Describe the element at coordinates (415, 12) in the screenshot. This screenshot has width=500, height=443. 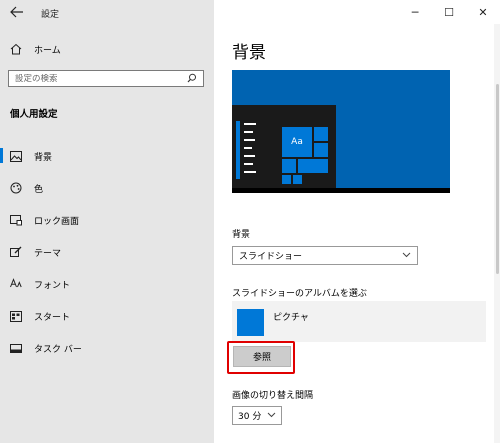
I see `minimize-icon: ─` at that location.